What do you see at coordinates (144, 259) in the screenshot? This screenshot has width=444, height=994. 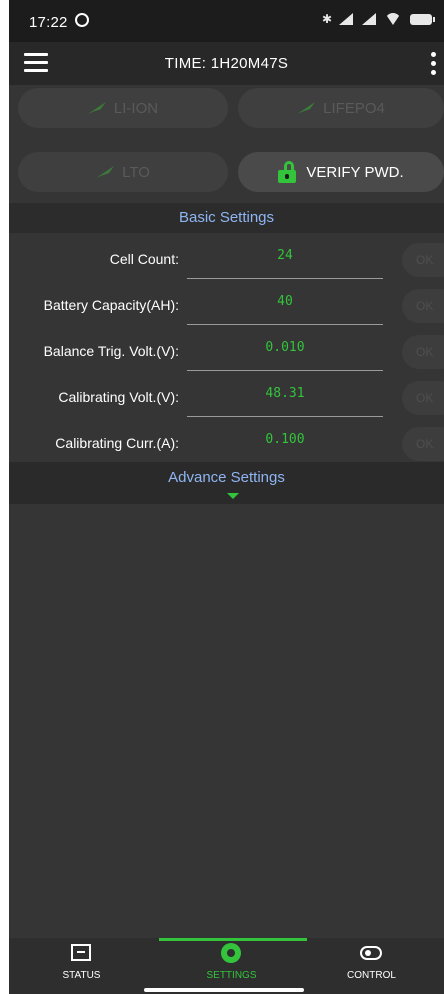 I see `setting-label: Cell Count:` at bounding box center [144, 259].